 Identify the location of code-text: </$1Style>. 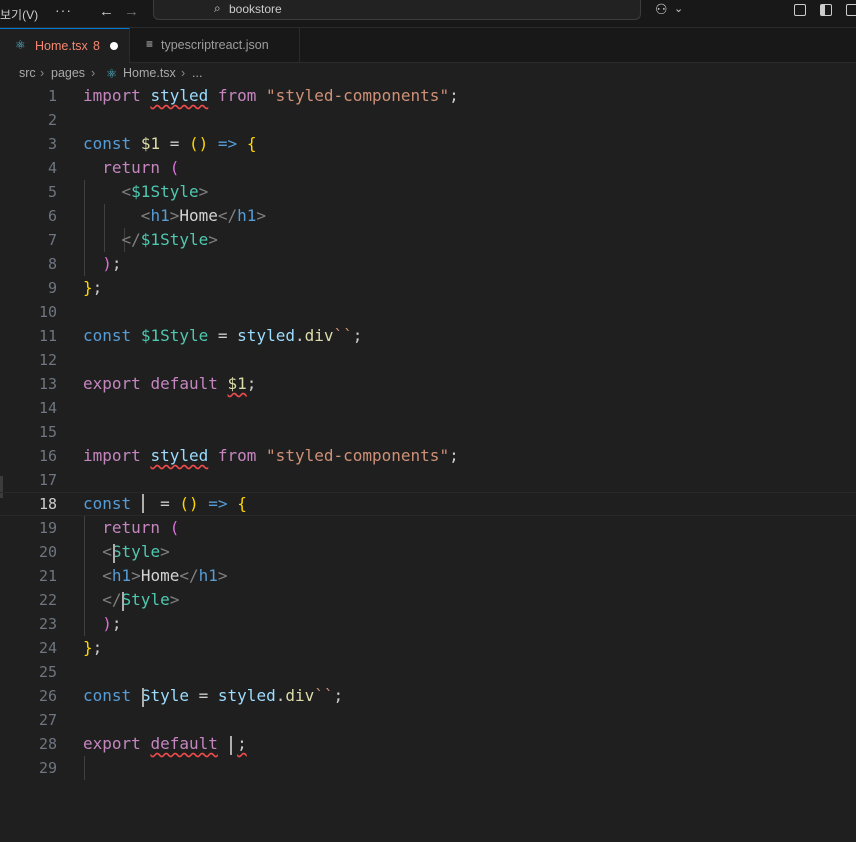
(169, 239).